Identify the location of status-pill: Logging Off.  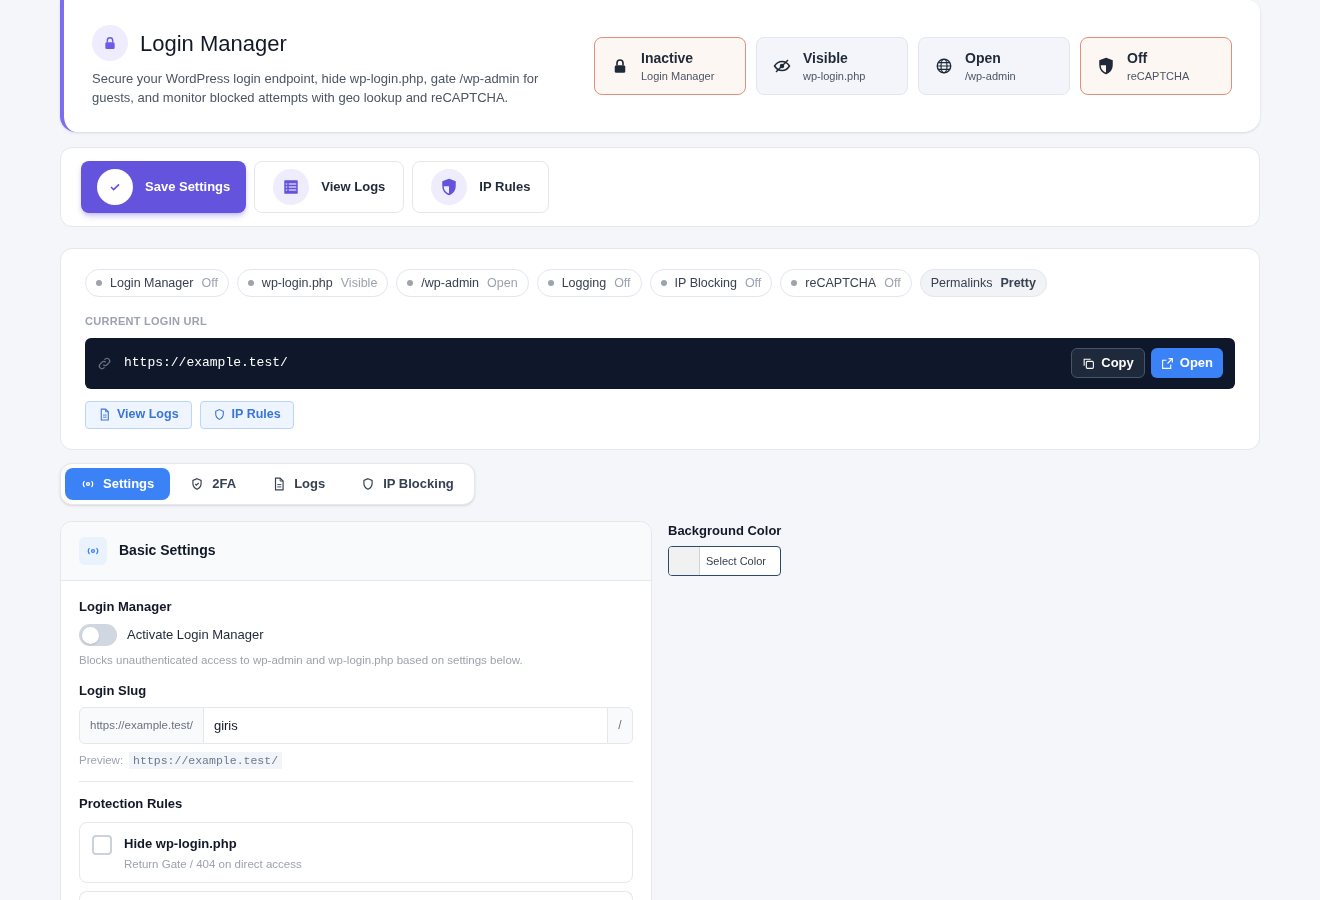
(589, 283).